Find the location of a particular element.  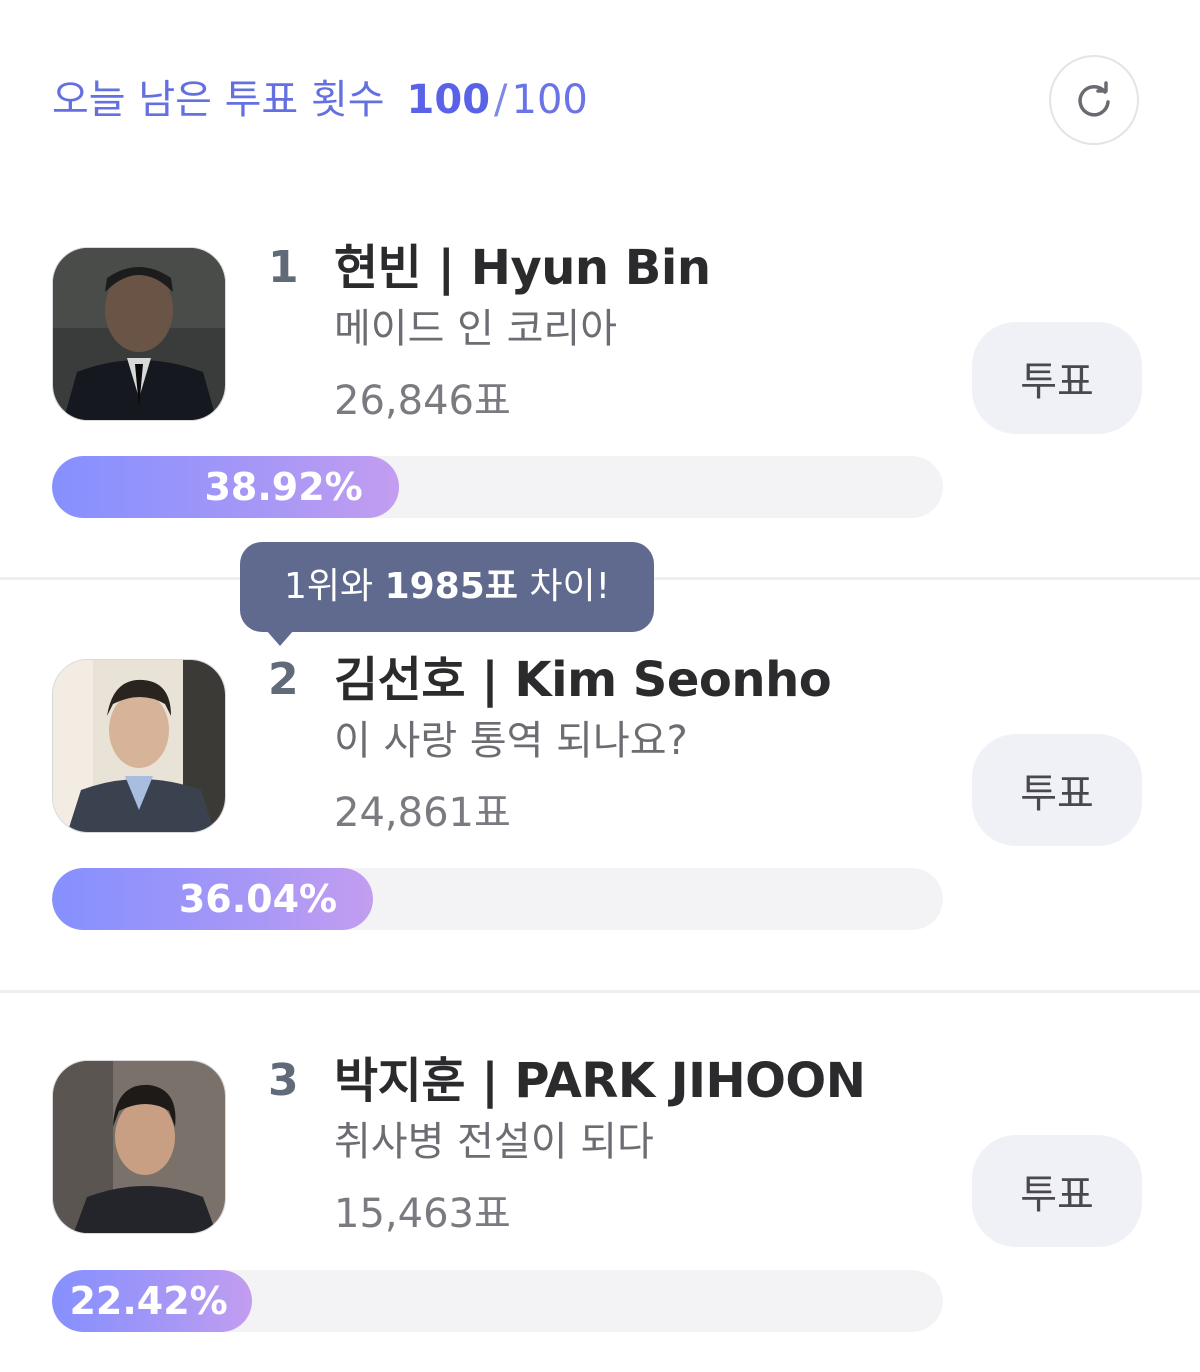

candidate-1-title: 메이드 인 코리아 is located at coordinates (476, 329).